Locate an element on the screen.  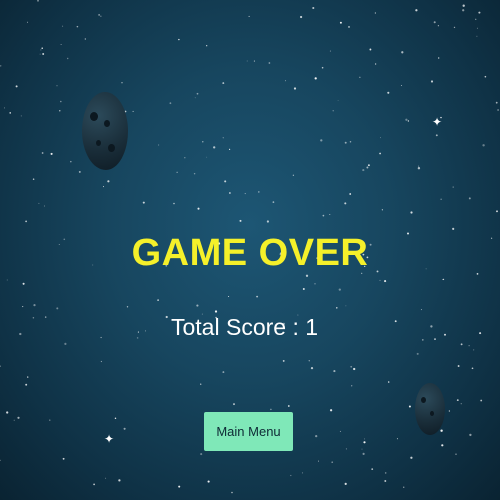
main-menu-button: Main Menu is located at coordinates (248, 431).